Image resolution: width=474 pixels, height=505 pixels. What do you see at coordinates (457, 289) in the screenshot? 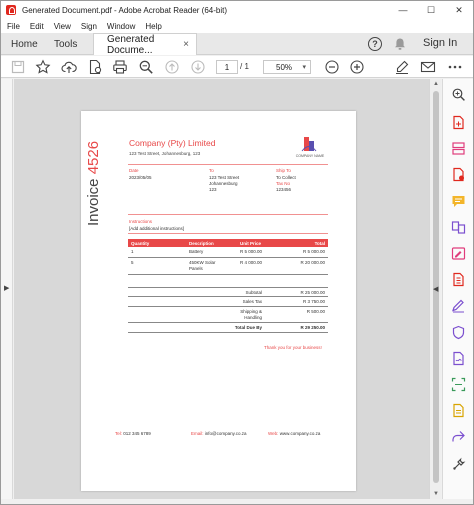
I see `tools-pane` at bounding box center [457, 289].